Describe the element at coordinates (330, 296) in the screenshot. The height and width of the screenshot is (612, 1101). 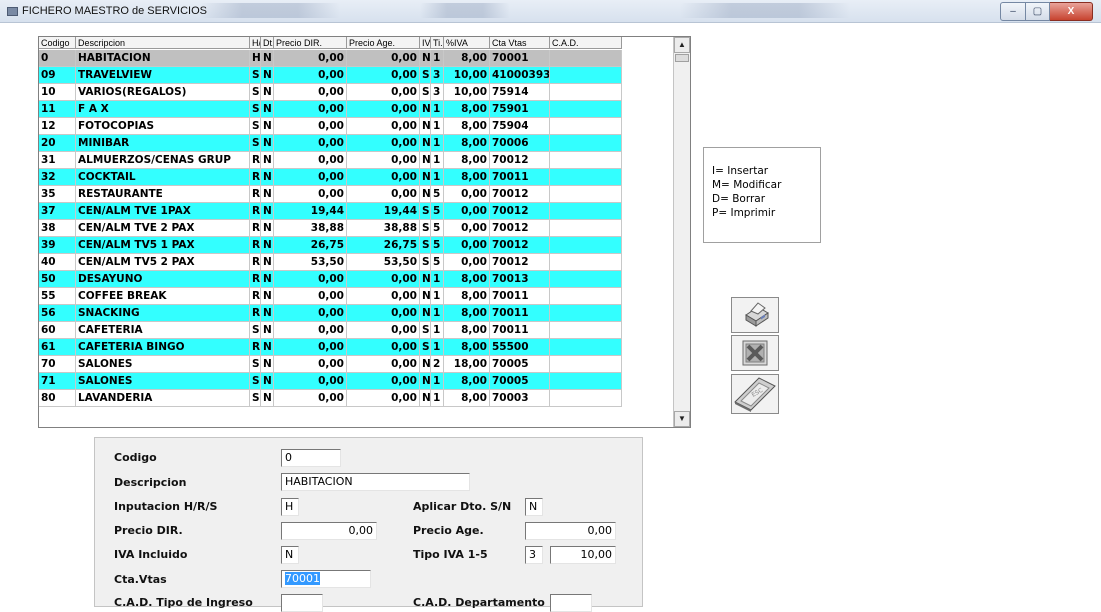
I see `table-row: 55 COFFEE BREAK R N 0,00 0,00 N 1 8,00 70011` at that location.